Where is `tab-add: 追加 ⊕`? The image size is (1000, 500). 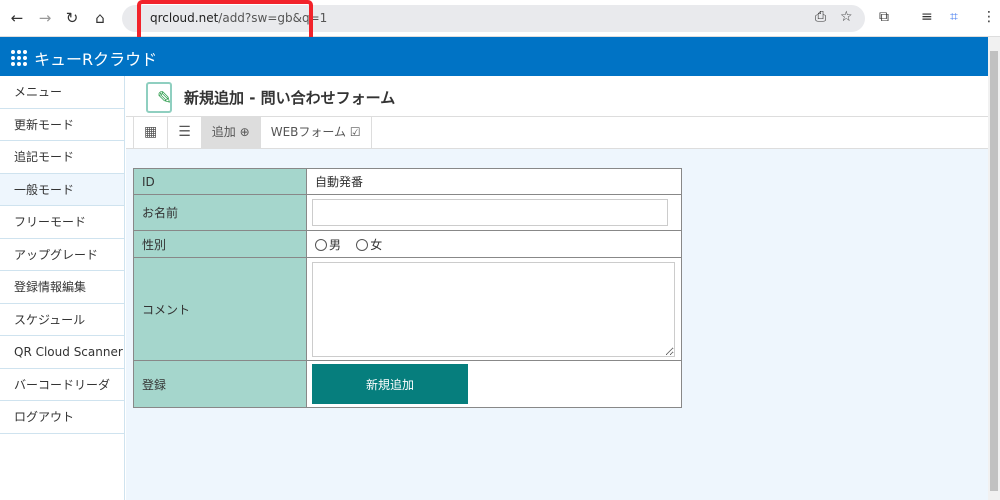 tab-add: 追加 ⊕ is located at coordinates (231, 132).